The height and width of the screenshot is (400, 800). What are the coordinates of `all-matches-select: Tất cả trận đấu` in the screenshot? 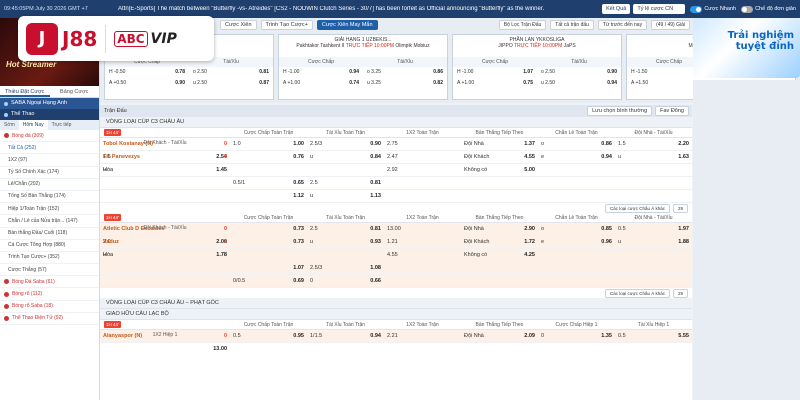 It's located at (572, 25).